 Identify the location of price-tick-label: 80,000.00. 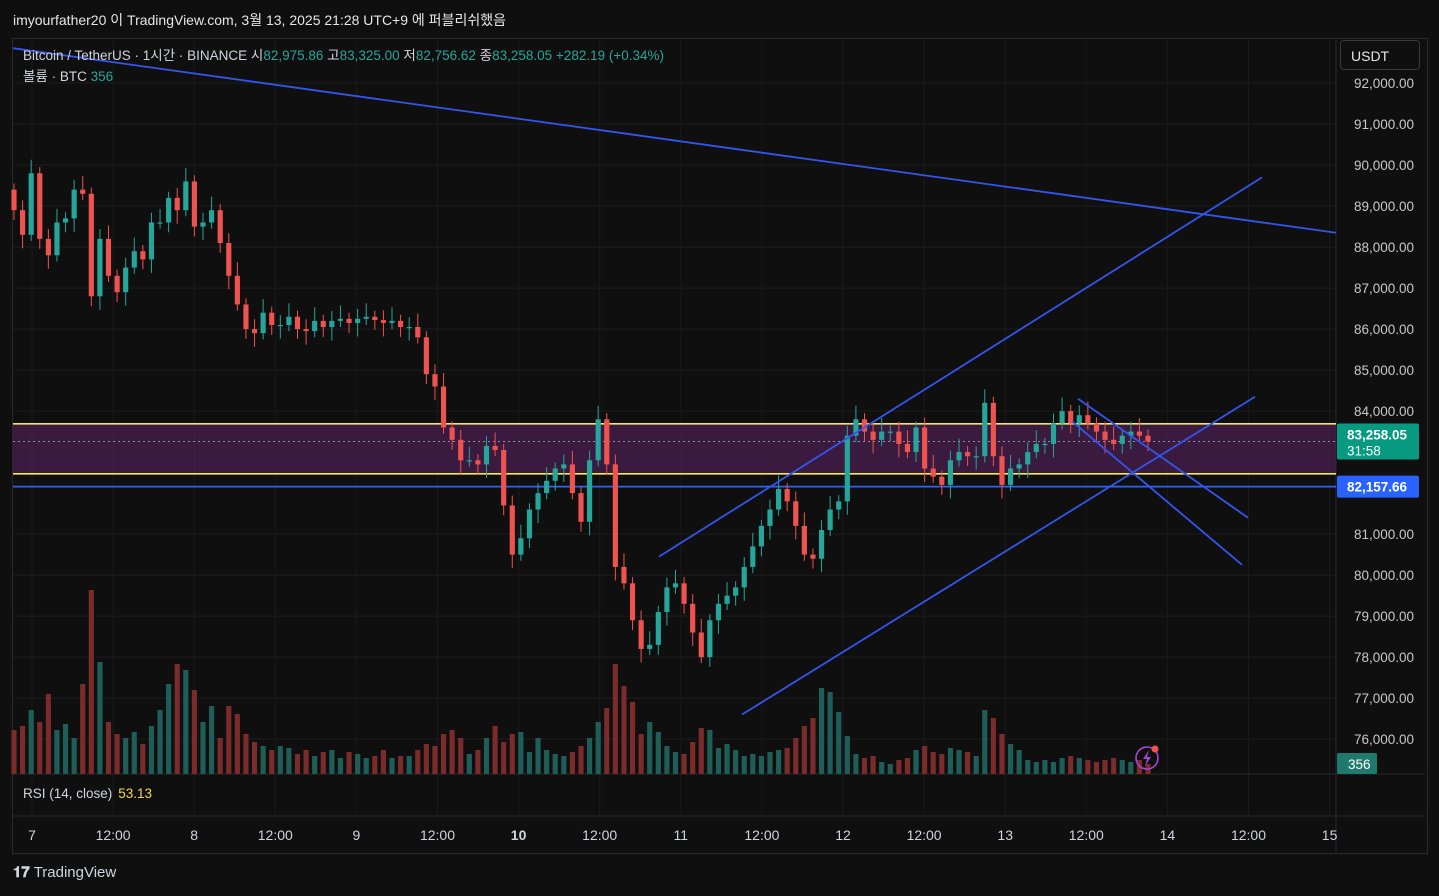
(1384, 575).